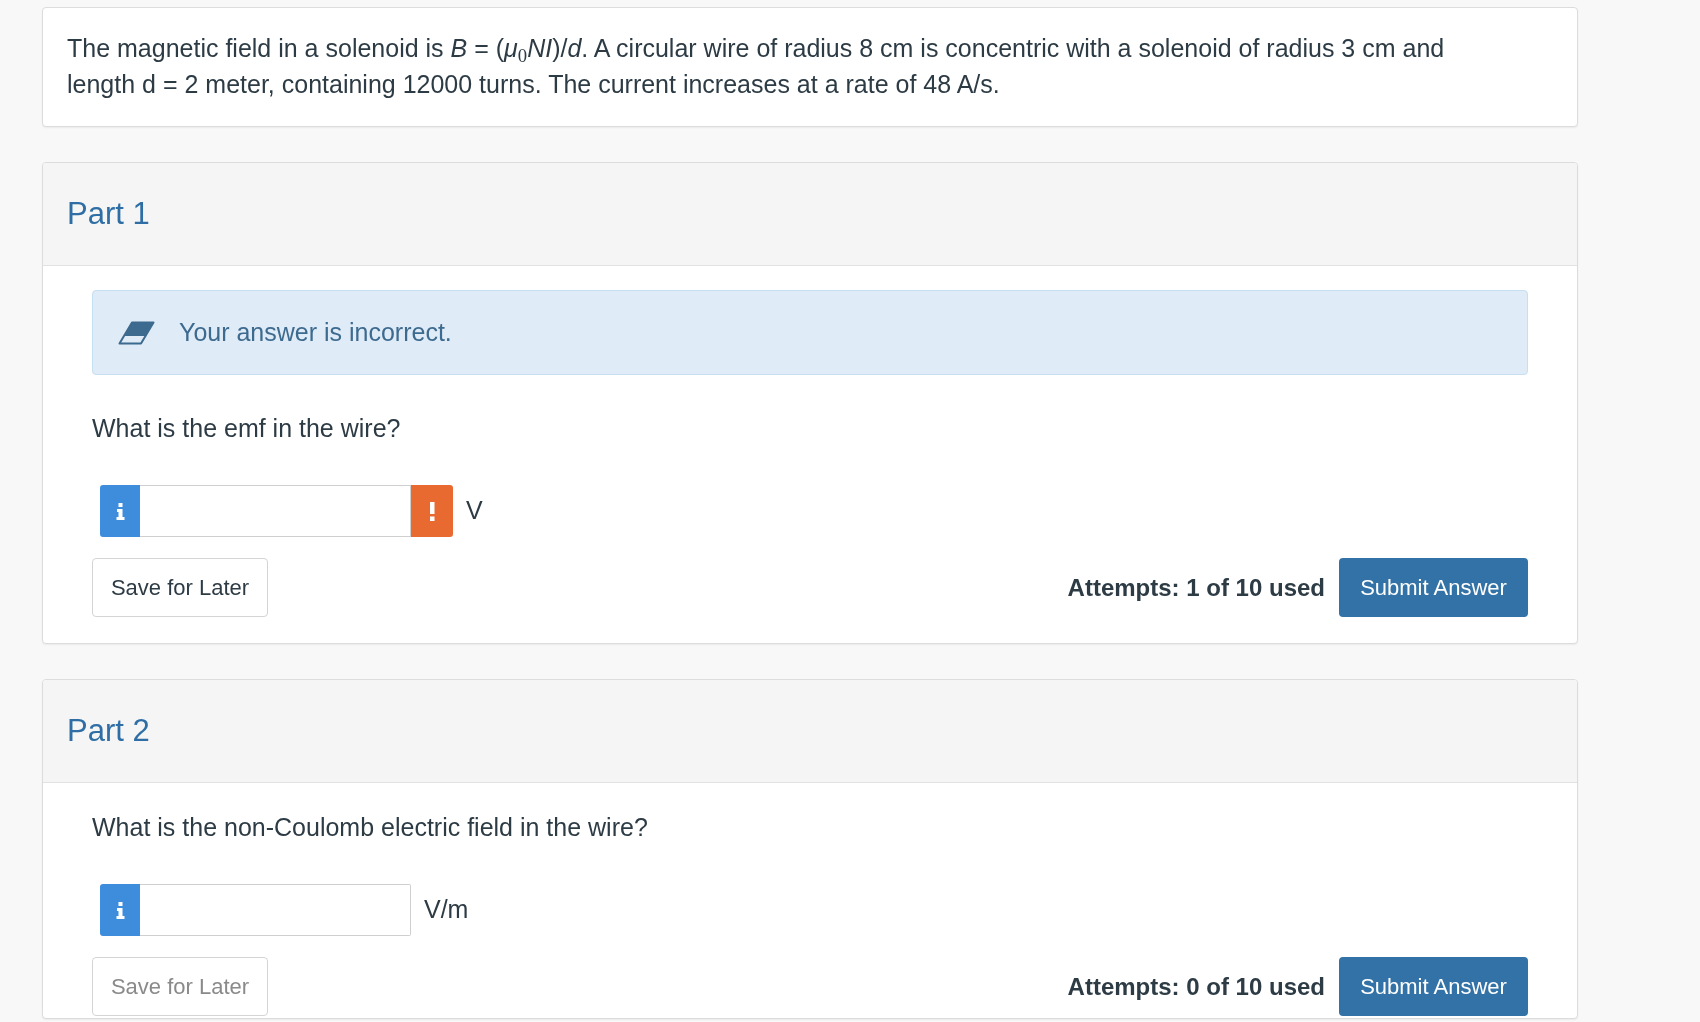 This screenshot has width=1700, height=1022. Describe the element at coordinates (756, 66) in the screenshot. I see `problem-statement: The magnetic field in a solenoid is B = (μ$_{0}$NI)/d. A circular wire of radius 8 cm is concentric with a solenoid of radius 3 cm and length d = 2 meter, containing 12000 turns. The current increases at a rate of 48 A/s.` at that location.